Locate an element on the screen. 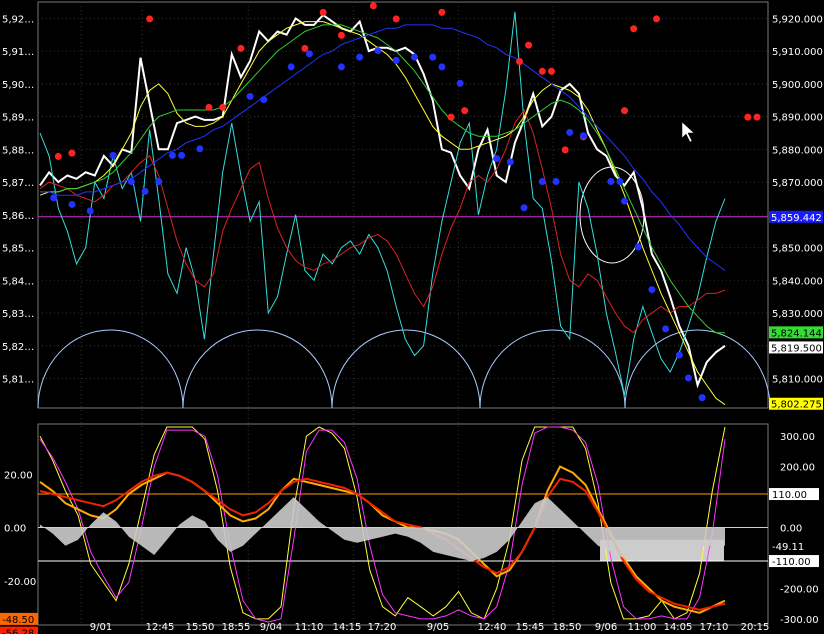 Image resolution: width=824 pixels, height=634 pixels. oscillator-right-tick-label: -300.00 is located at coordinates (799, 620).